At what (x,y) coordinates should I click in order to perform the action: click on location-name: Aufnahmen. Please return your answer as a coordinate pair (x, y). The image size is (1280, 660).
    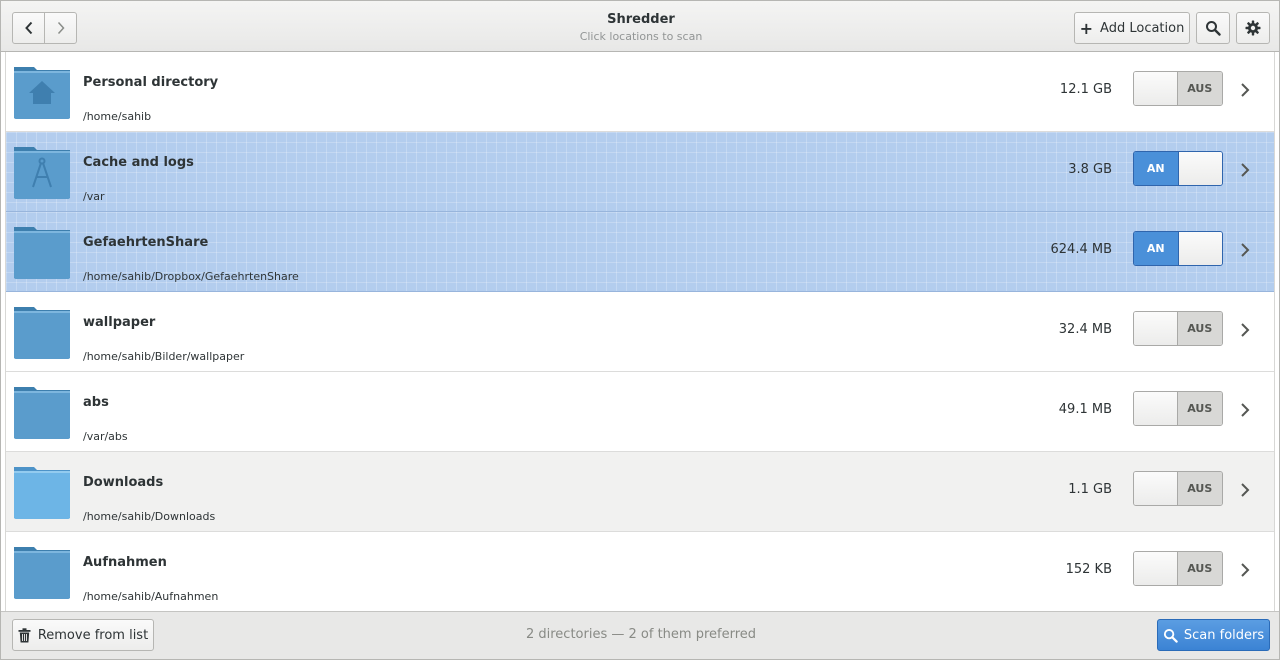
    Looking at the image, I should click on (125, 562).